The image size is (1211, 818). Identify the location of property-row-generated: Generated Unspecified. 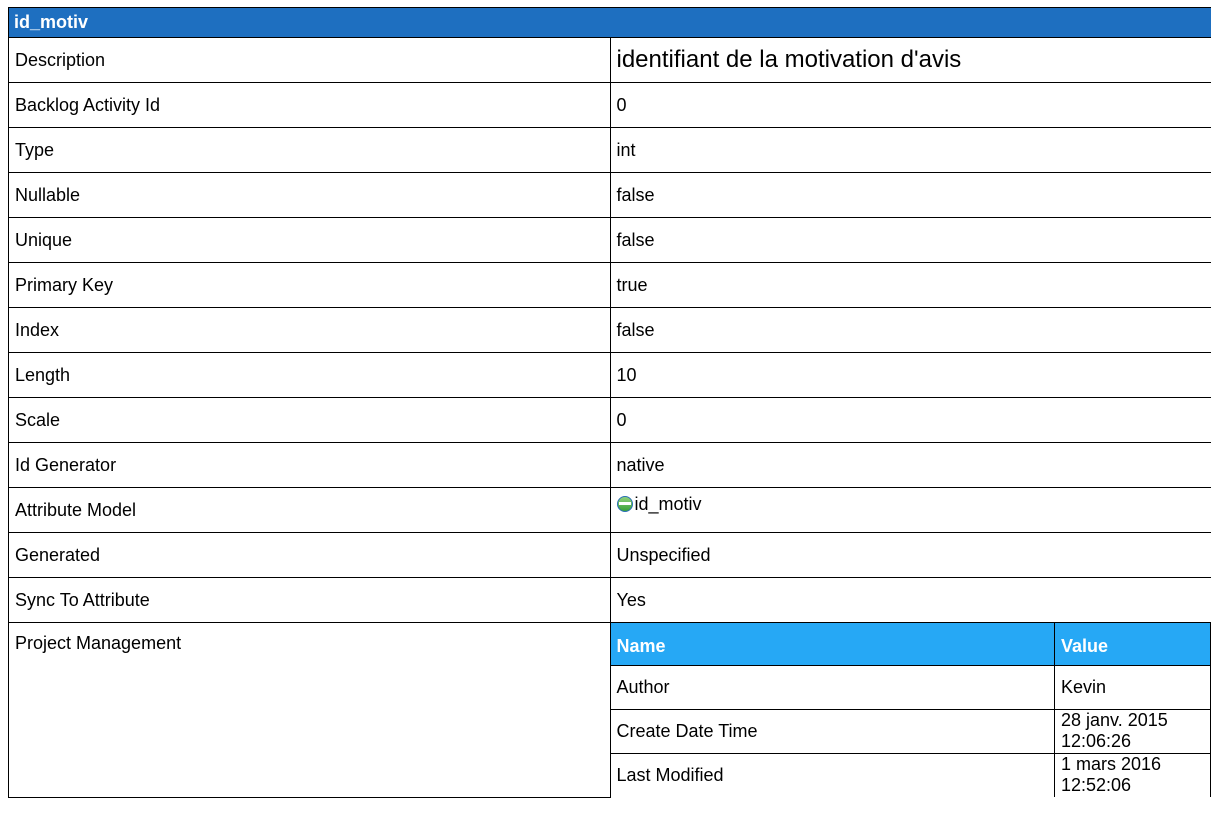
(609, 555).